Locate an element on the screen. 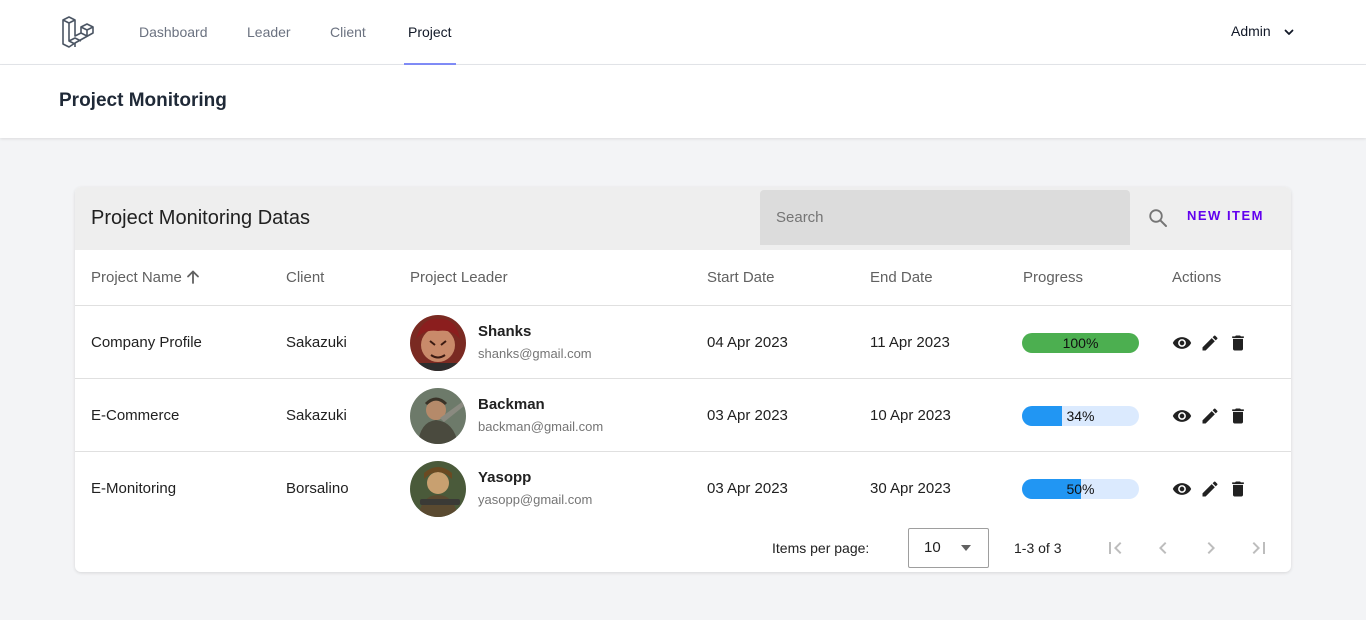  leader-email: backman@gmail.com is located at coordinates (541, 426).